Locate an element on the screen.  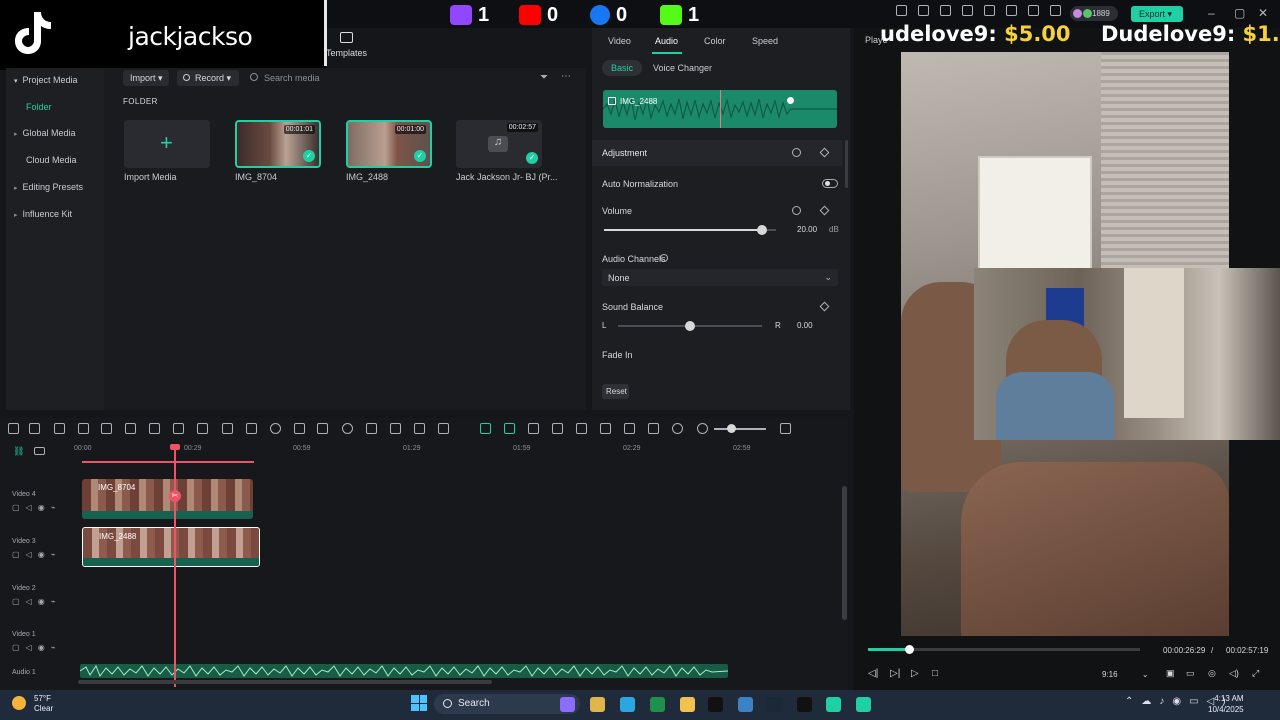
nav-folder: Folder is located at coordinates (71, 109).